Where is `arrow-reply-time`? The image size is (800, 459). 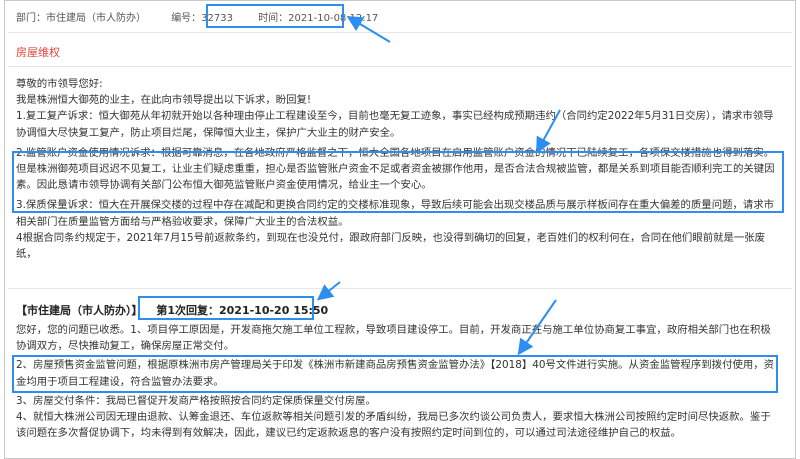 arrow-reply-time is located at coordinates (328, 291).